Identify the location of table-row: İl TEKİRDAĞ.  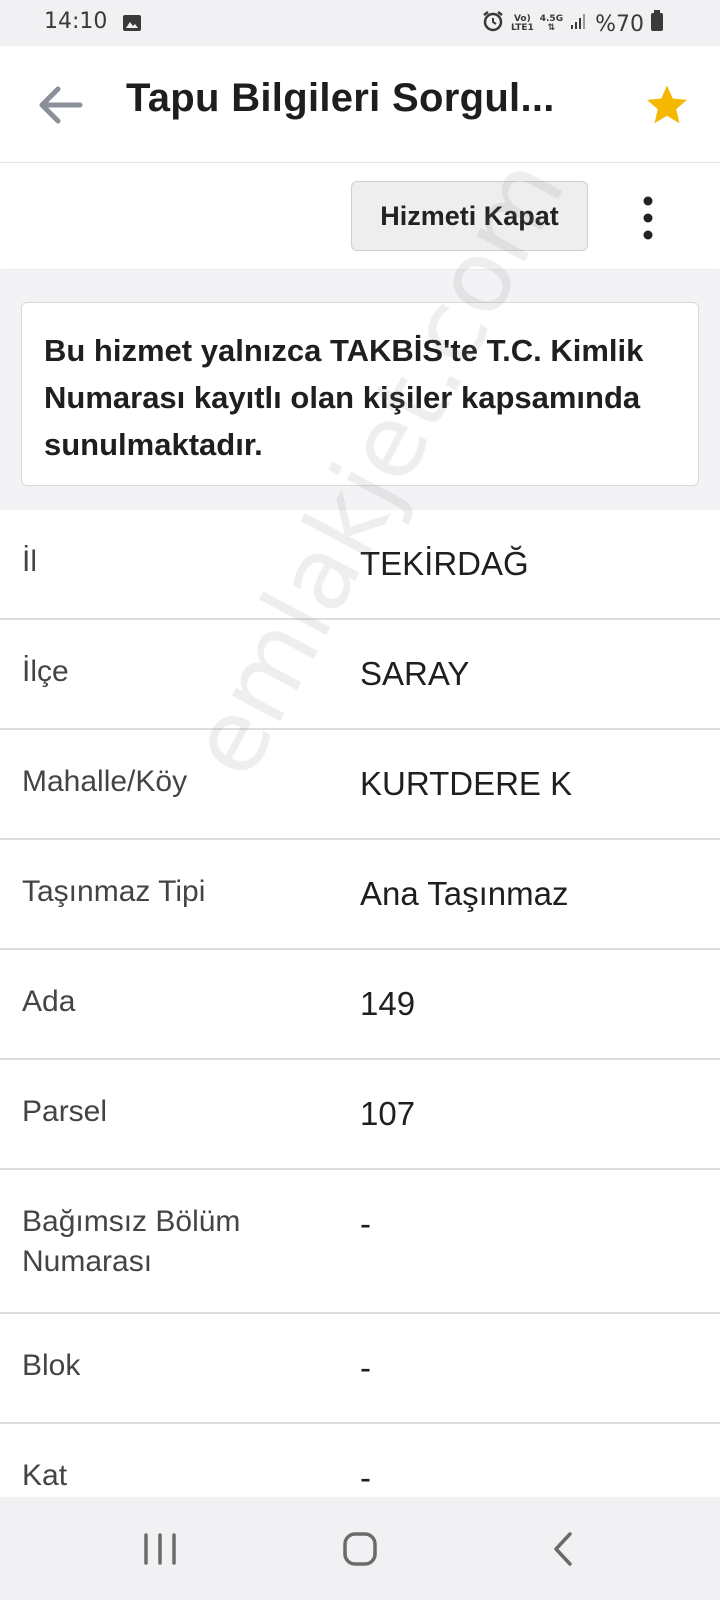
(360, 565).